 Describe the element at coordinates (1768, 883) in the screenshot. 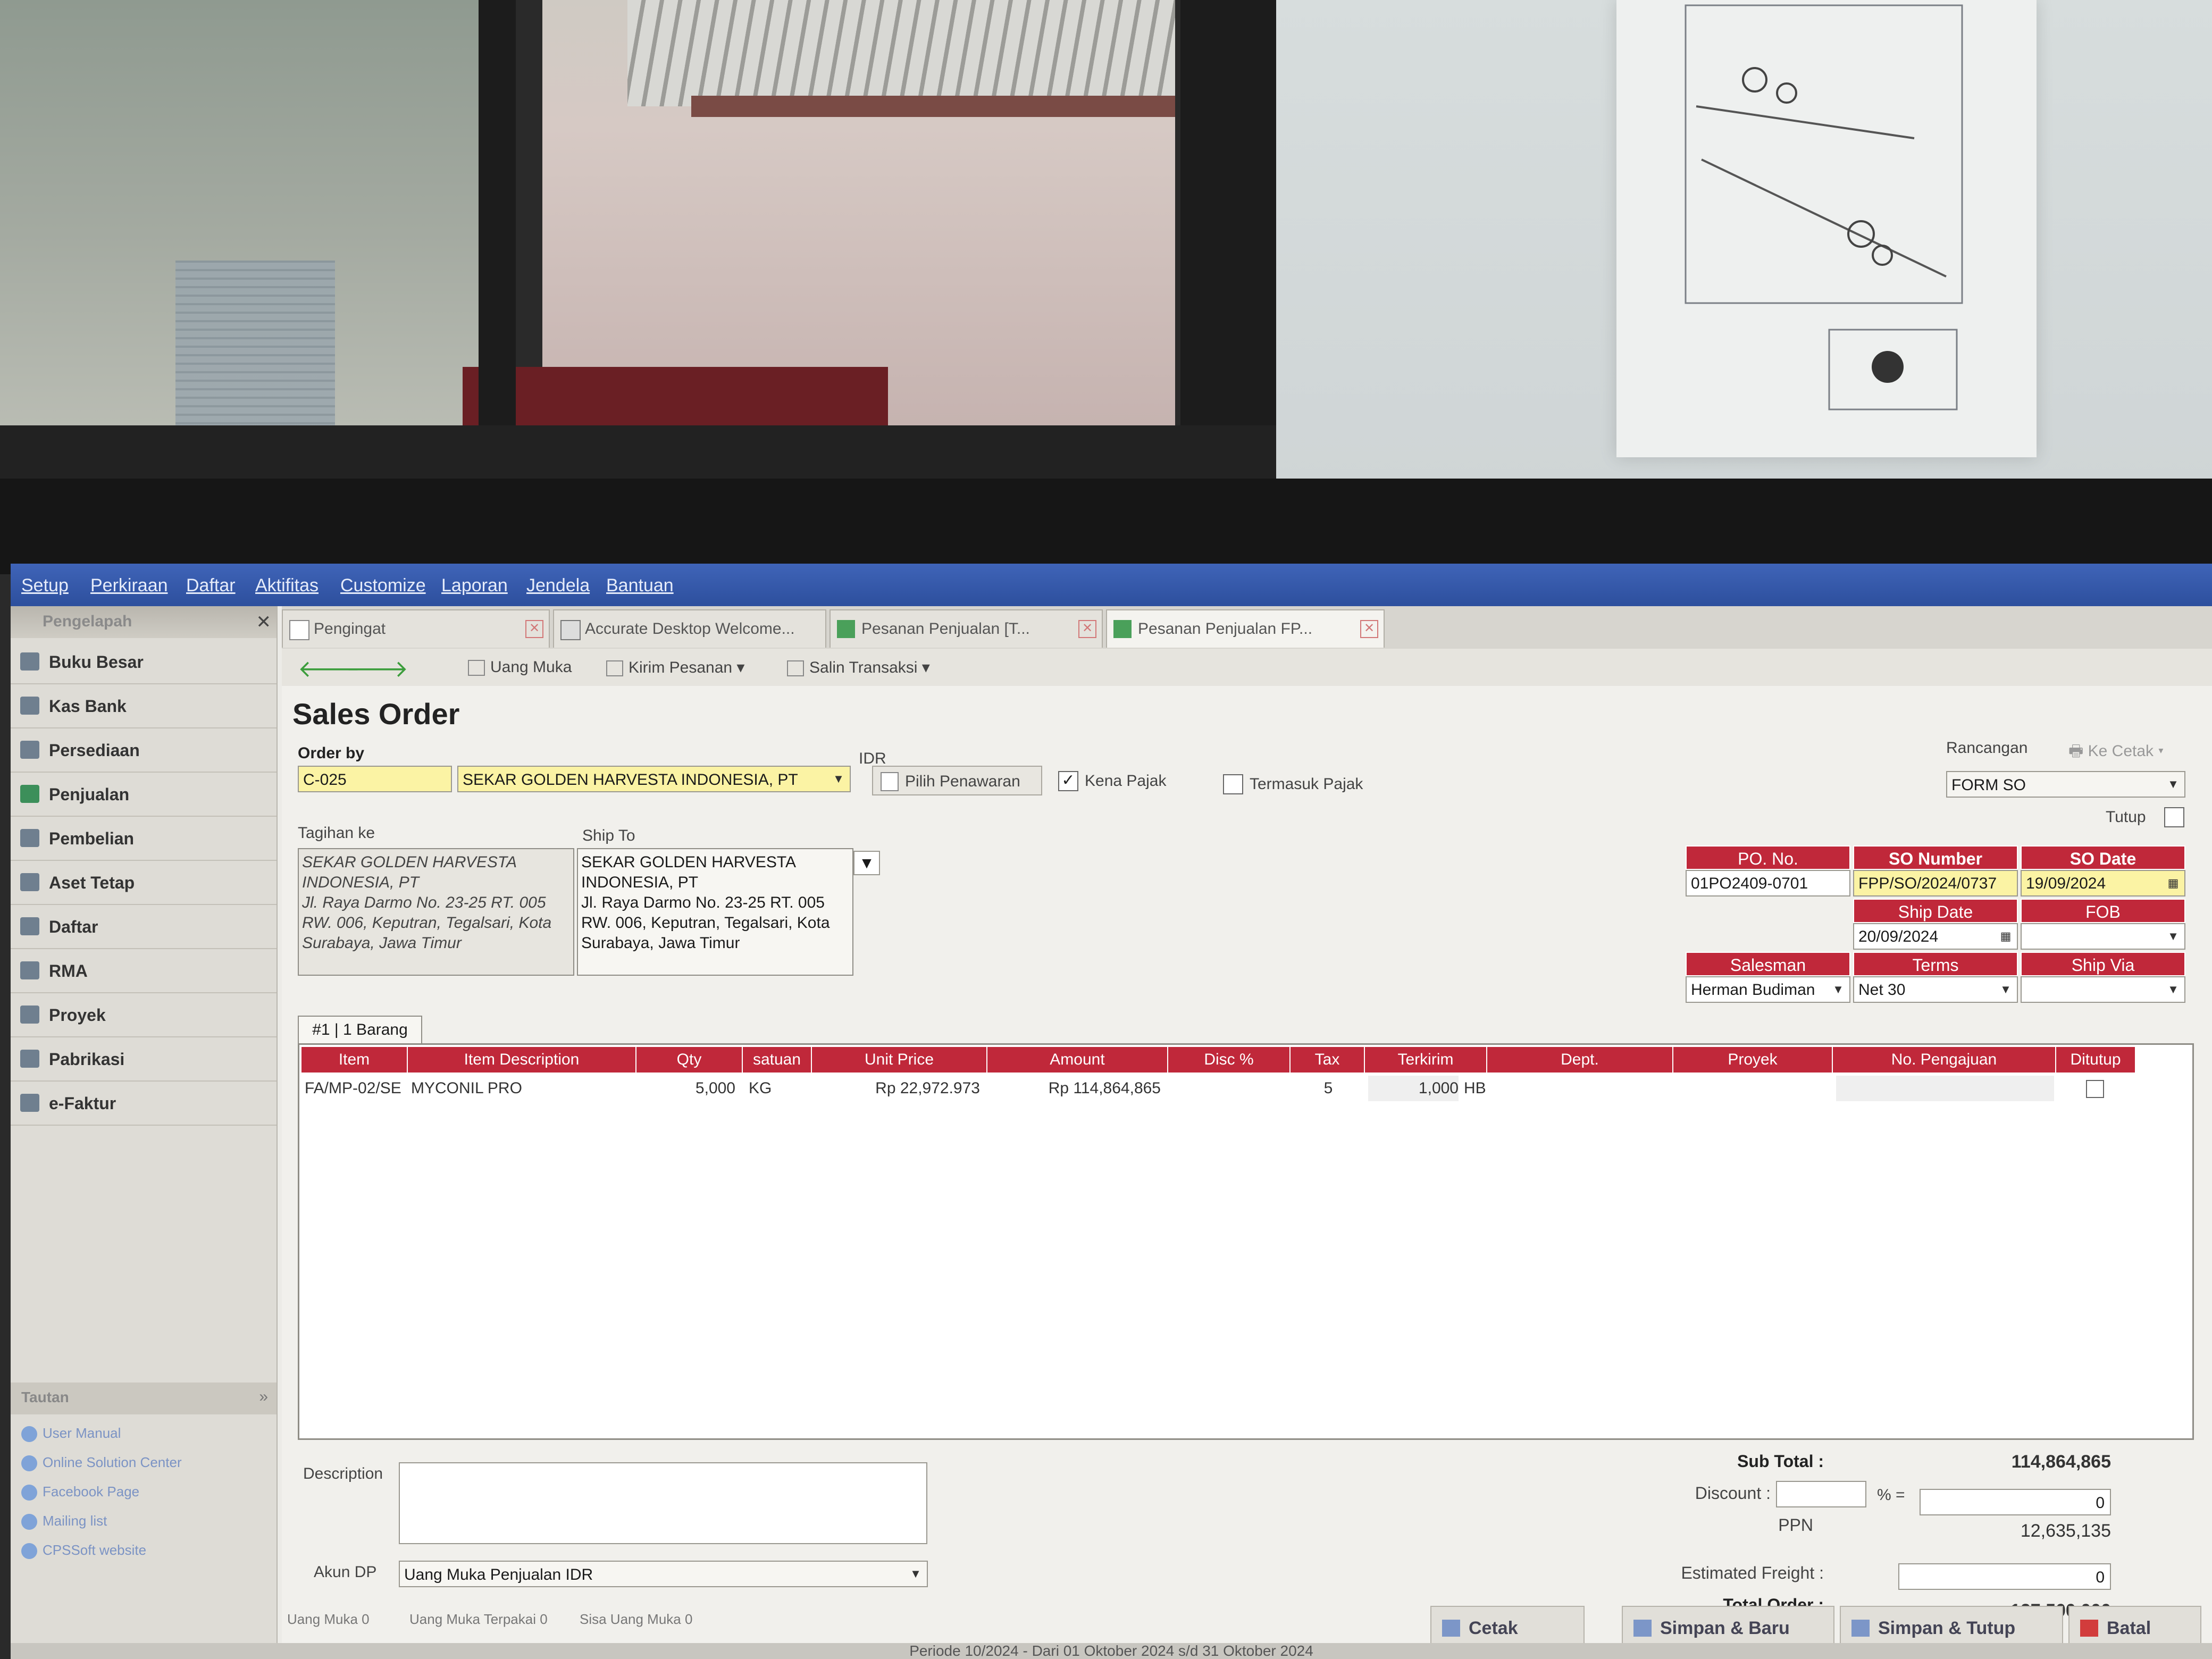

I see `po-no-input: 01PO2409-0701` at that location.